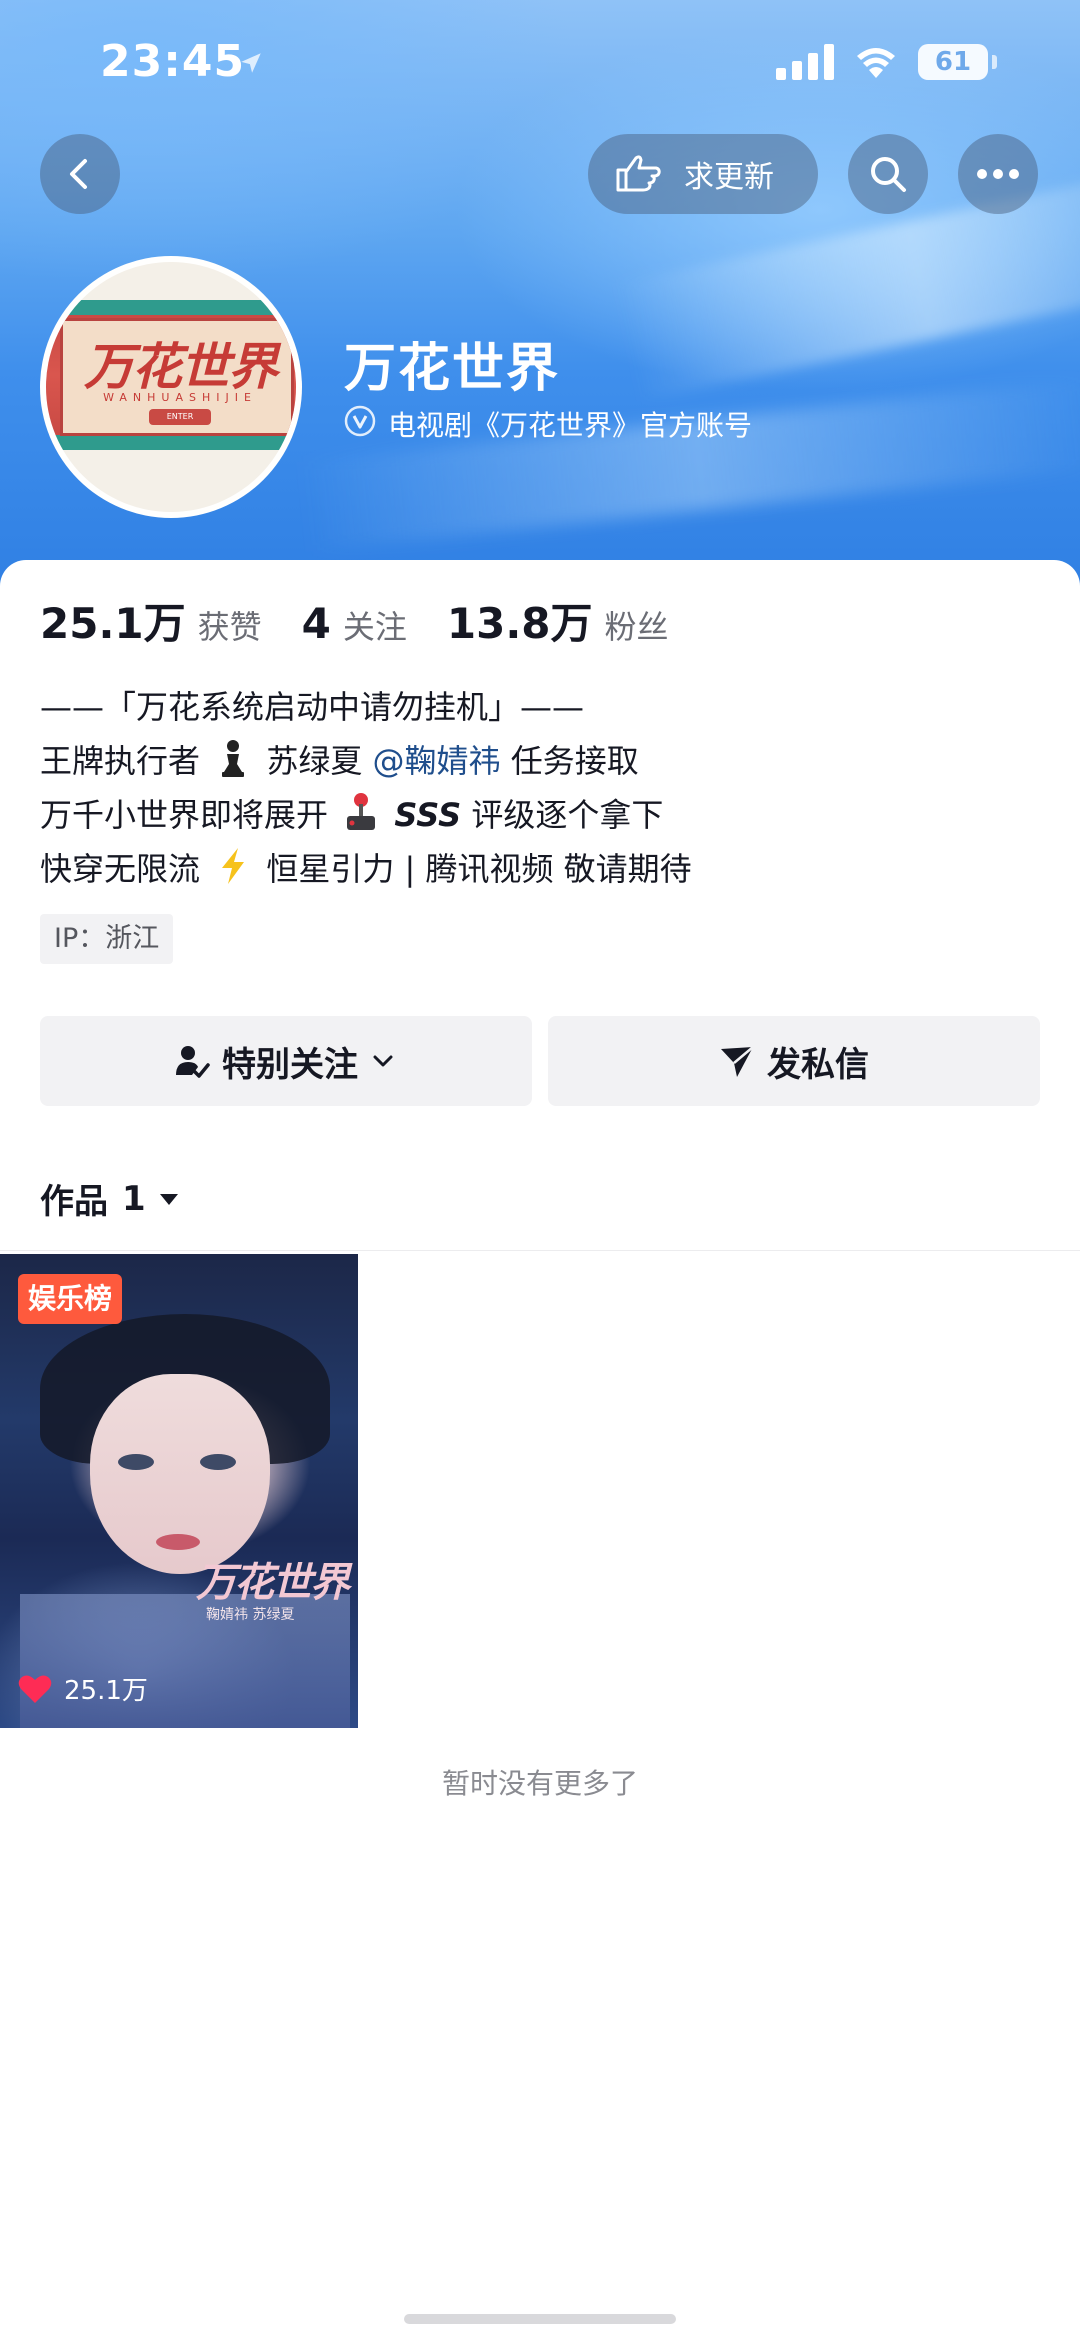 This screenshot has width=1080, height=2336. I want to click on divider, so click(540, 1250).